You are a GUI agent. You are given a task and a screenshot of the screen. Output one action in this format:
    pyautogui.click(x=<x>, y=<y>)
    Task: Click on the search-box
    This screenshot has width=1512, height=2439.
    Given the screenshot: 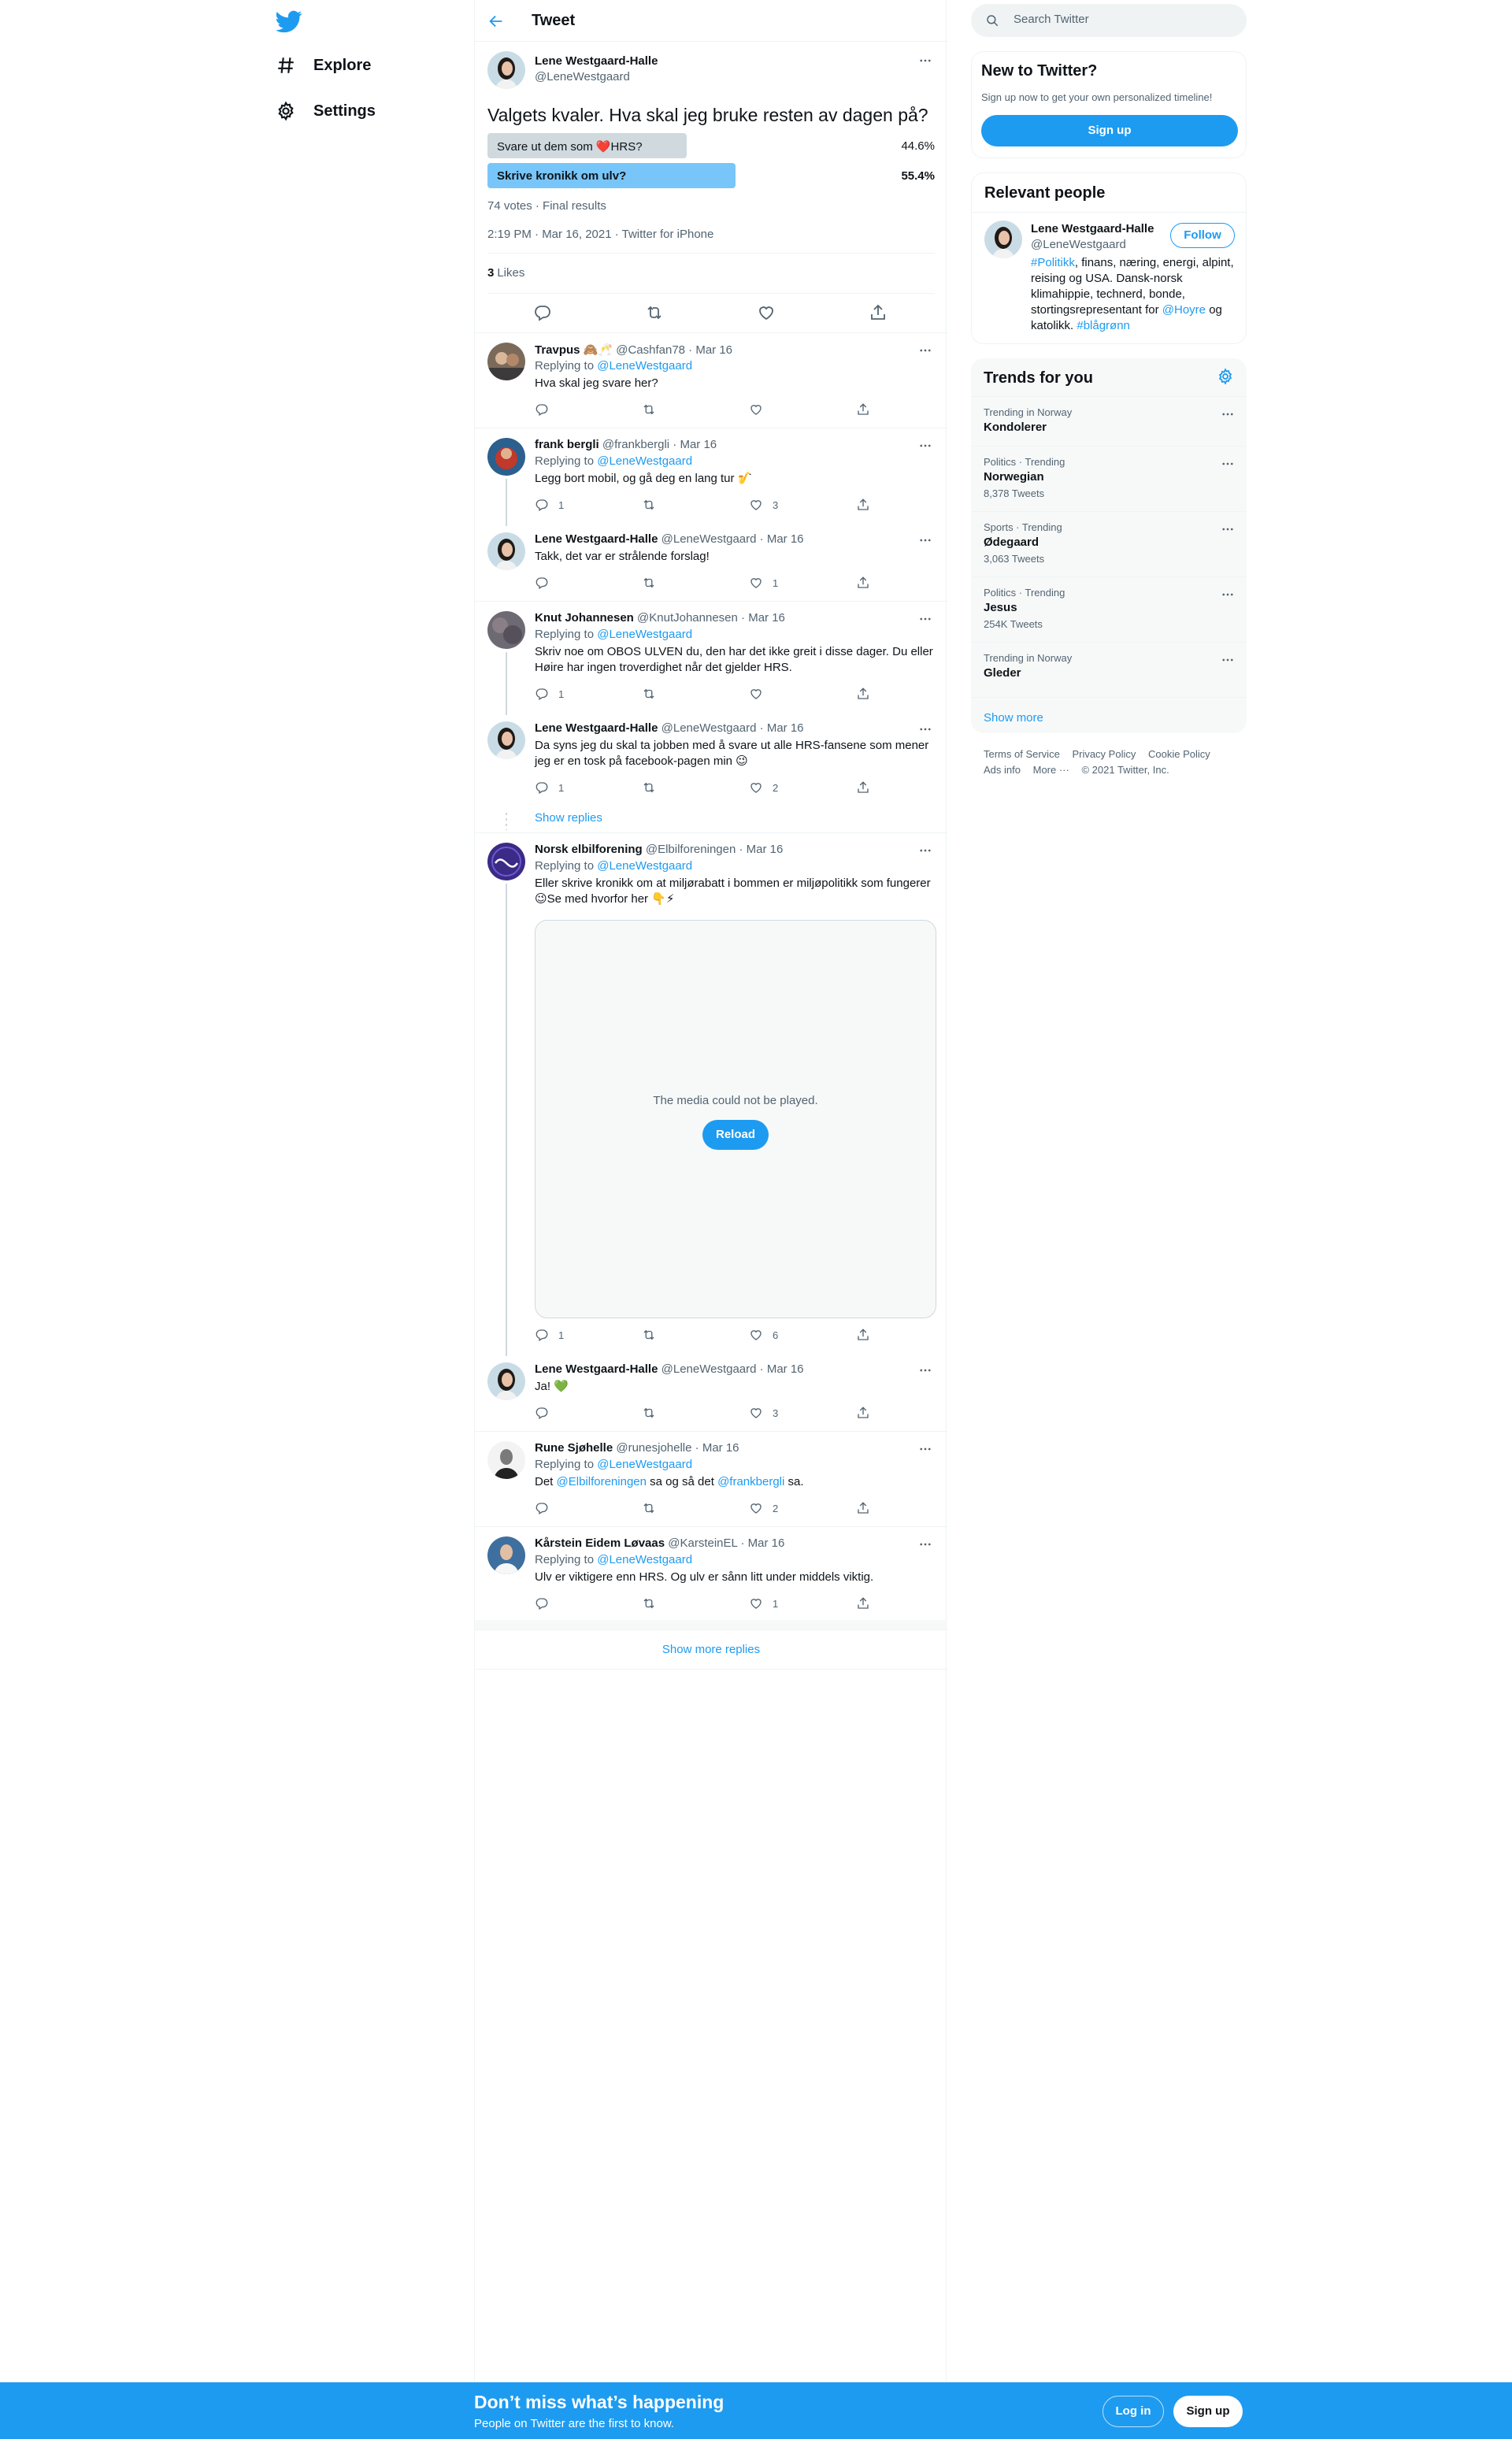 What is the action you would take?
    pyautogui.click(x=1109, y=20)
    